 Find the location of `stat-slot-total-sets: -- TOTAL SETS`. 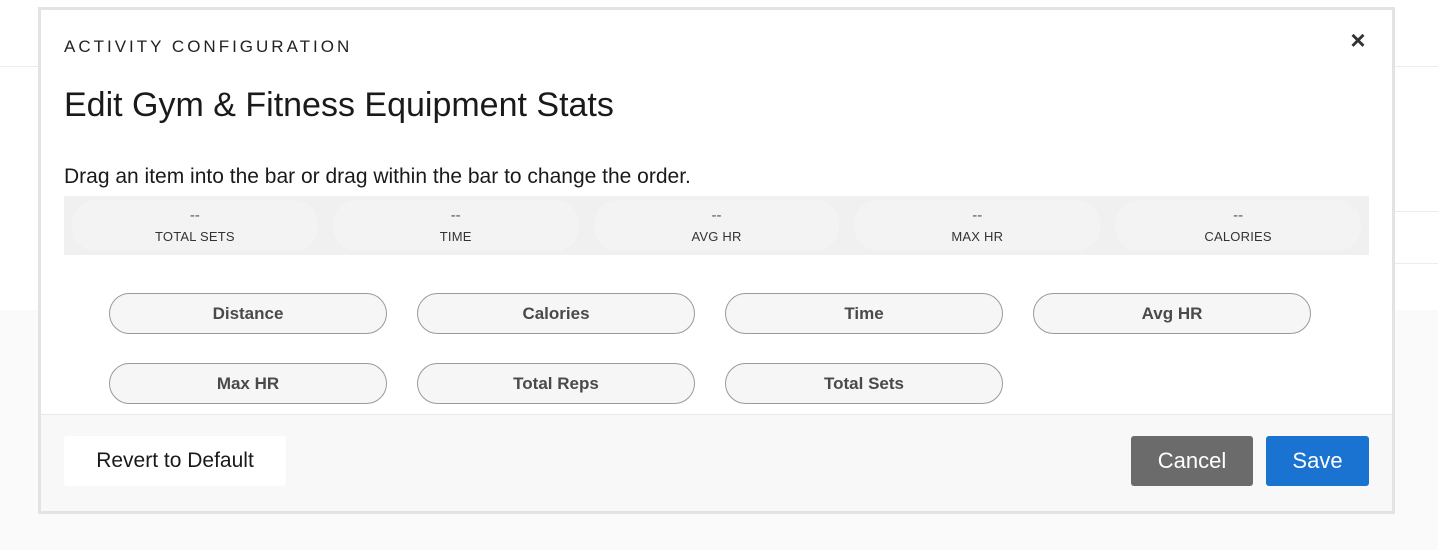

stat-slot-total-sets: -- TOTAL SETS is located at coordinates (195, 225).